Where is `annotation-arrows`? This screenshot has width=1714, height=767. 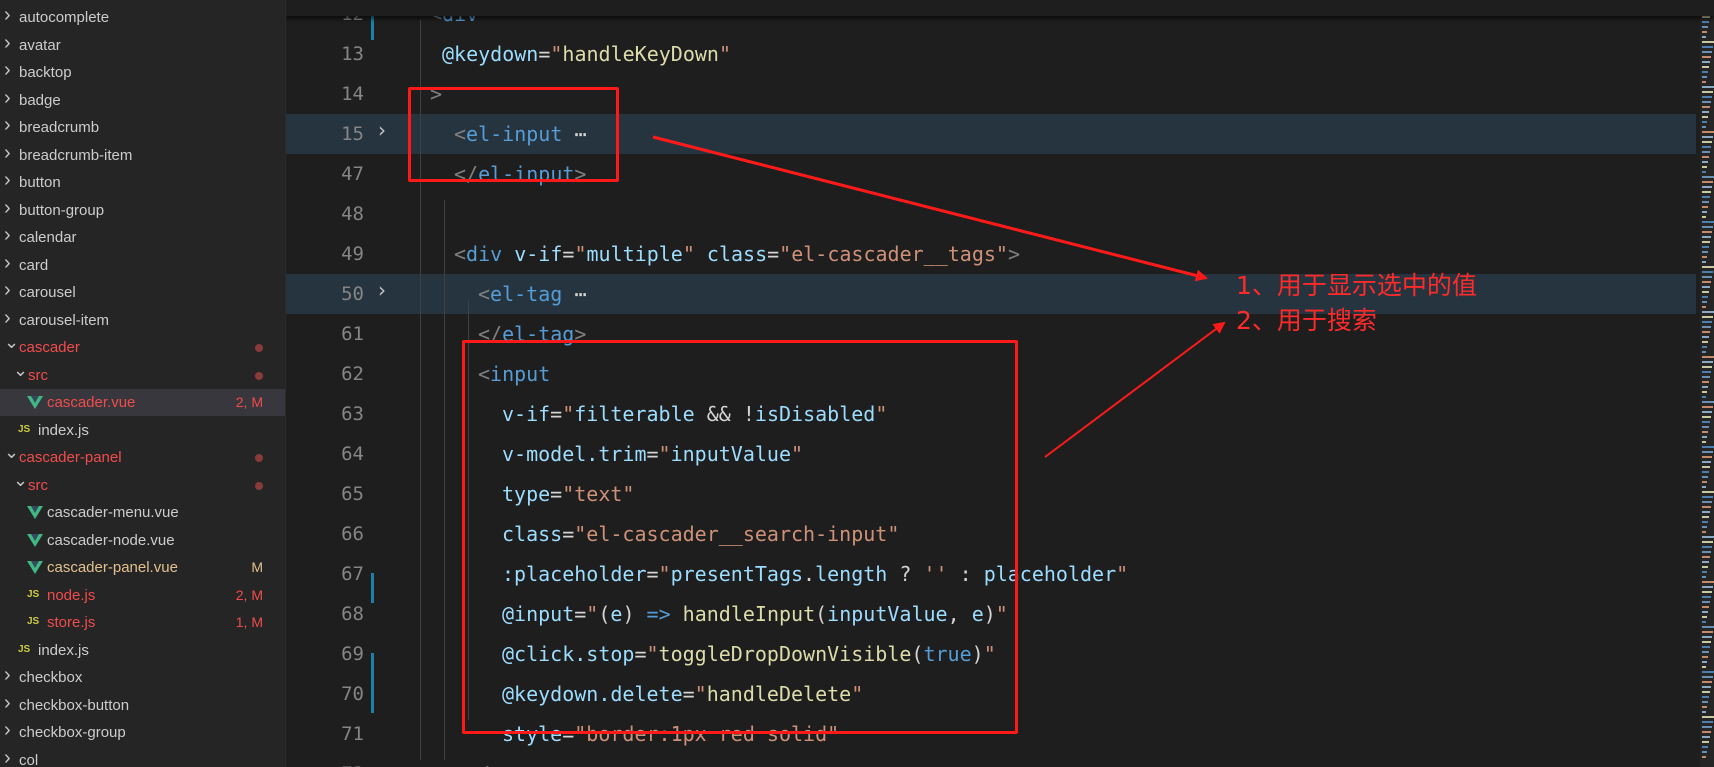 annotation-arrows is located at coordinates (939, 296).